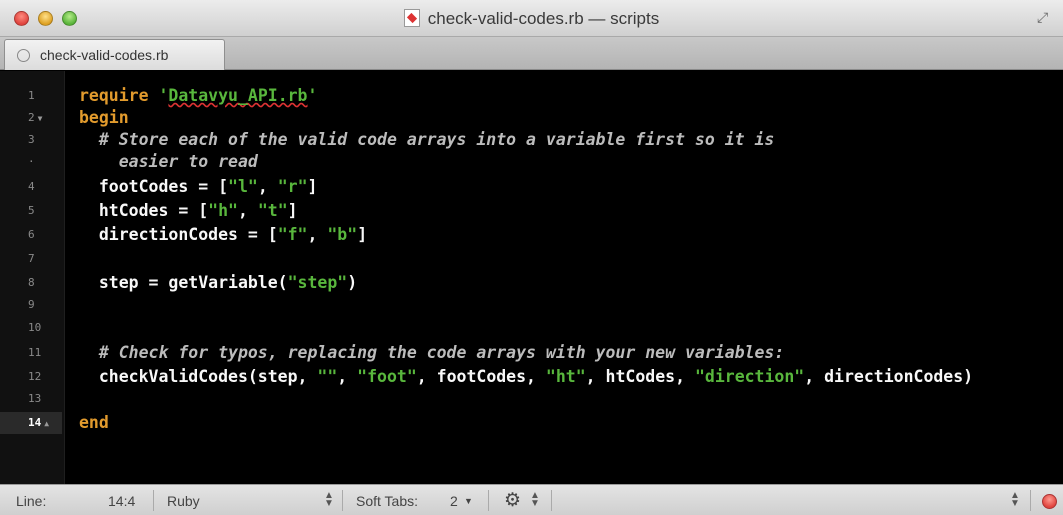 This screenshot has width=1063, height=515. I want to click on code-line-1: require 'Datavyu_API.rb', so click(198, 95).